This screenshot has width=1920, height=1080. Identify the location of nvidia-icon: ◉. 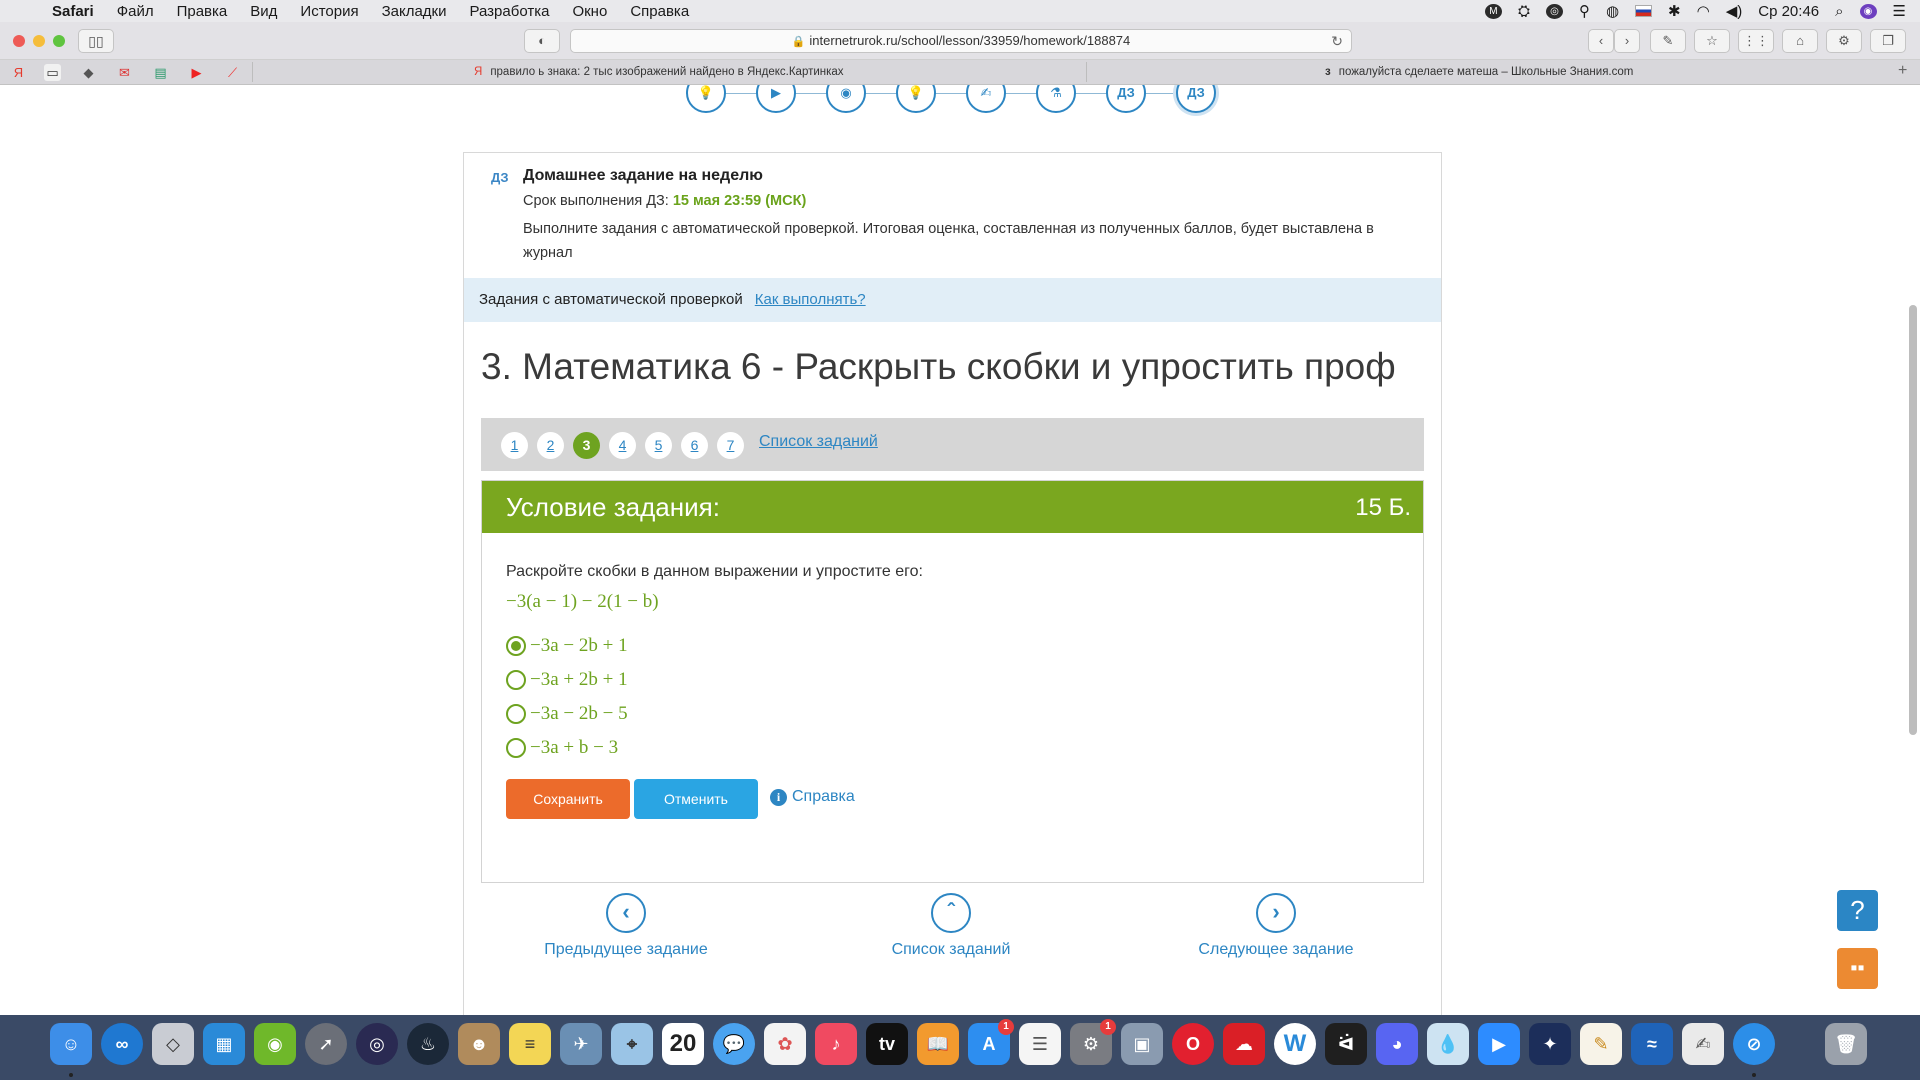
(275, 1044).